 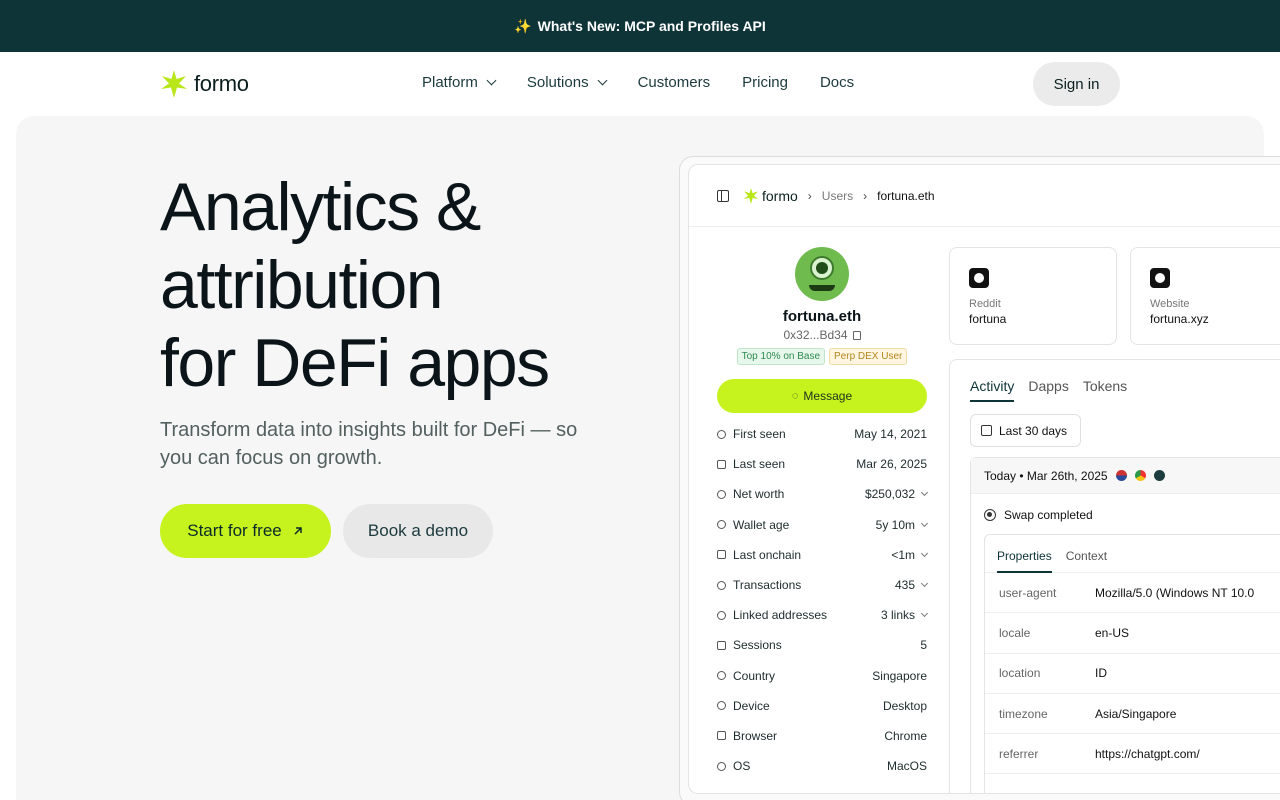 What do you see at coordinates (1140, 475) in the screenshot?
I see `chrome-icon` at bounding box center [1140, 475].